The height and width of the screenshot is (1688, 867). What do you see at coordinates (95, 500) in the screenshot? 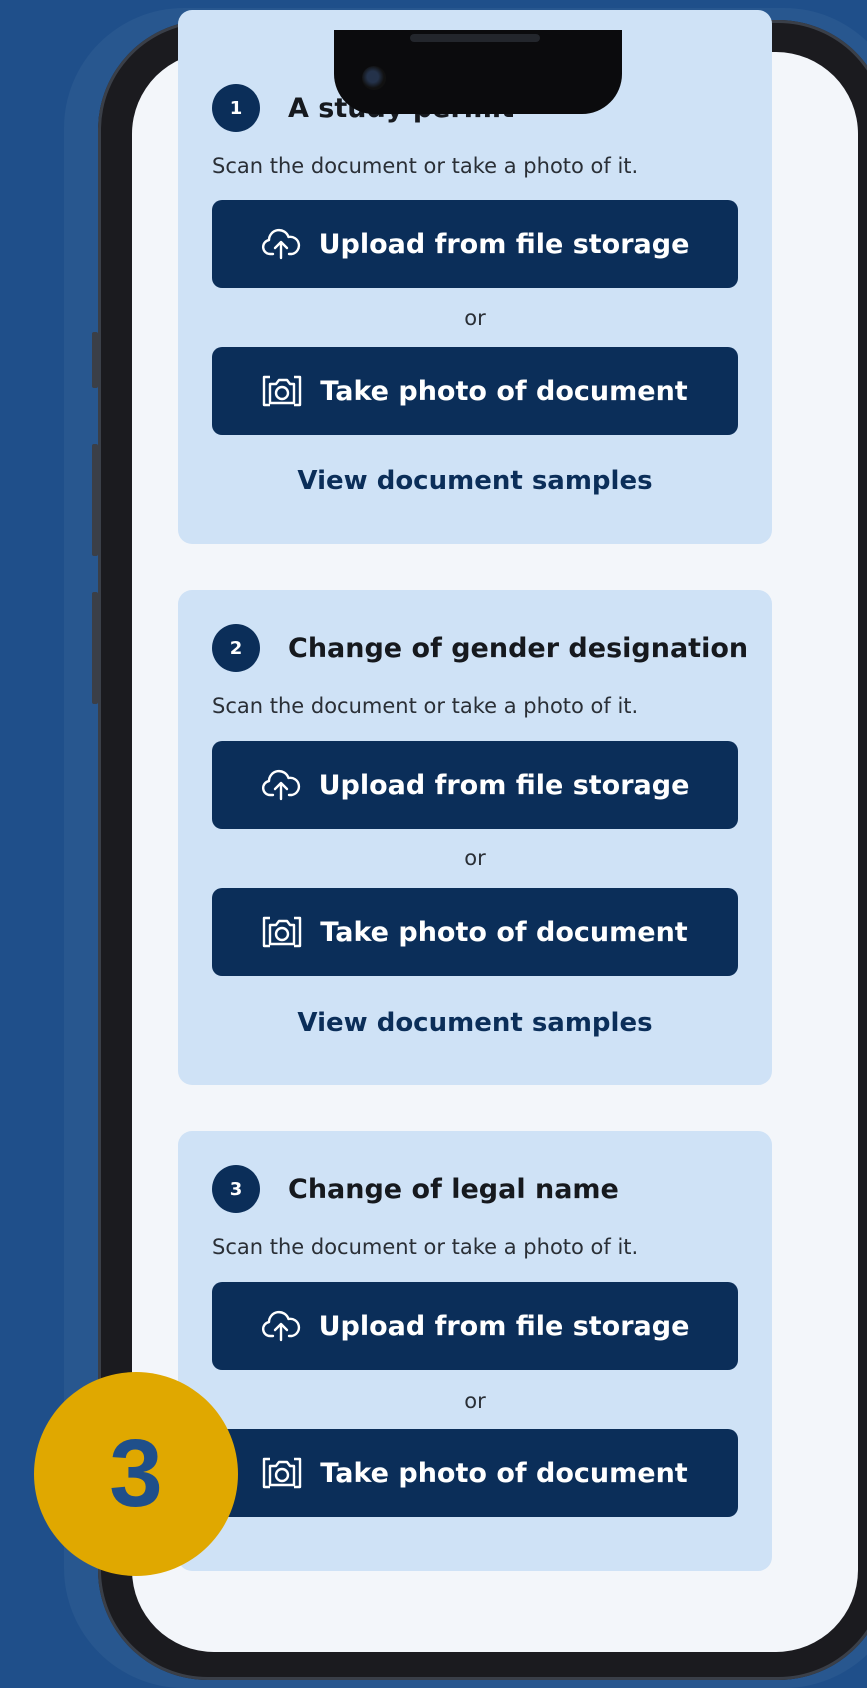
I see `phone-volume-up-button` at bounding box center [95, 500].